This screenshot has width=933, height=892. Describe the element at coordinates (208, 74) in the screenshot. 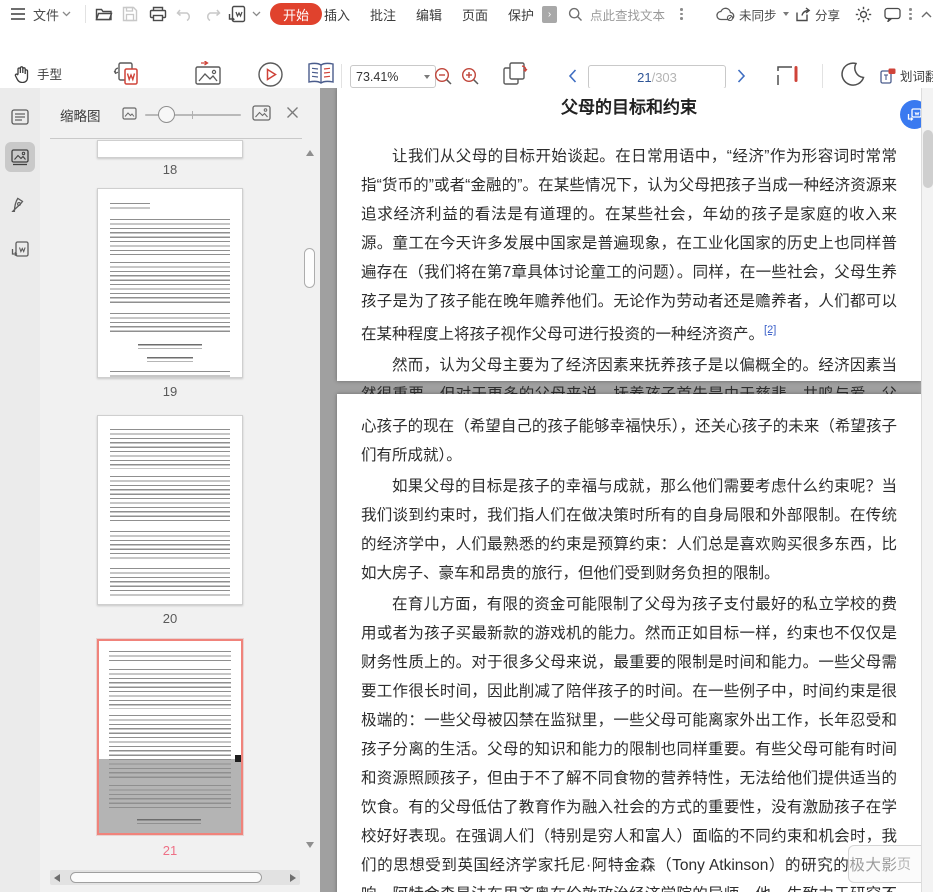

I see `pdf-to-image-icon` at that location.